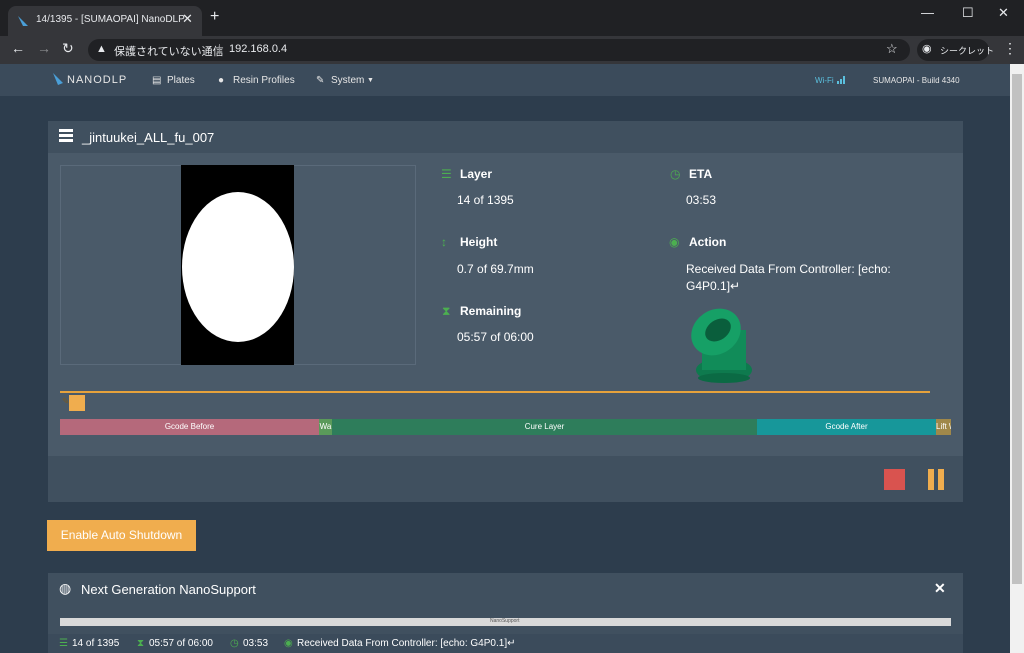 The height and width of the screenshot is (653, 1024). I want to click on phase-wait: Wa, so click(325, 427).